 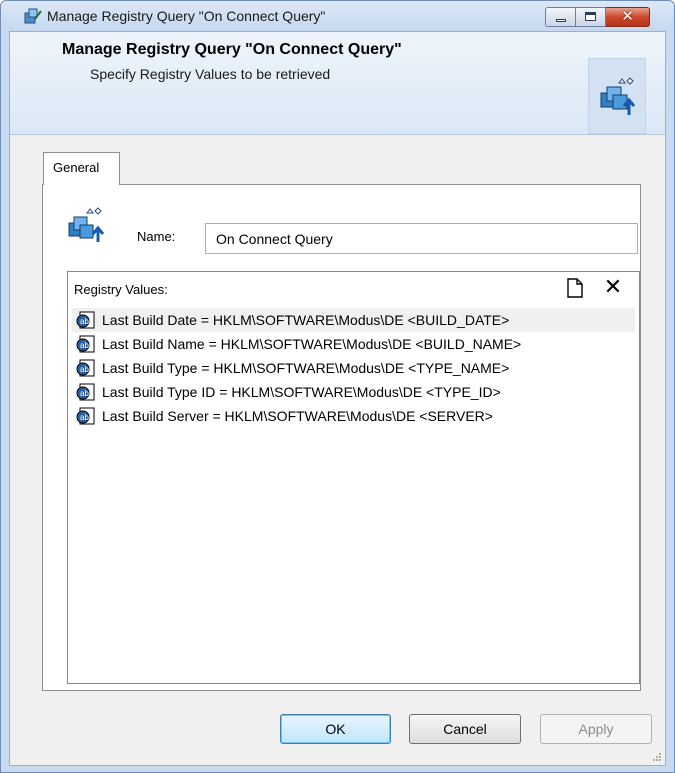 I want to click on name-field, so click(x=421, y=238).